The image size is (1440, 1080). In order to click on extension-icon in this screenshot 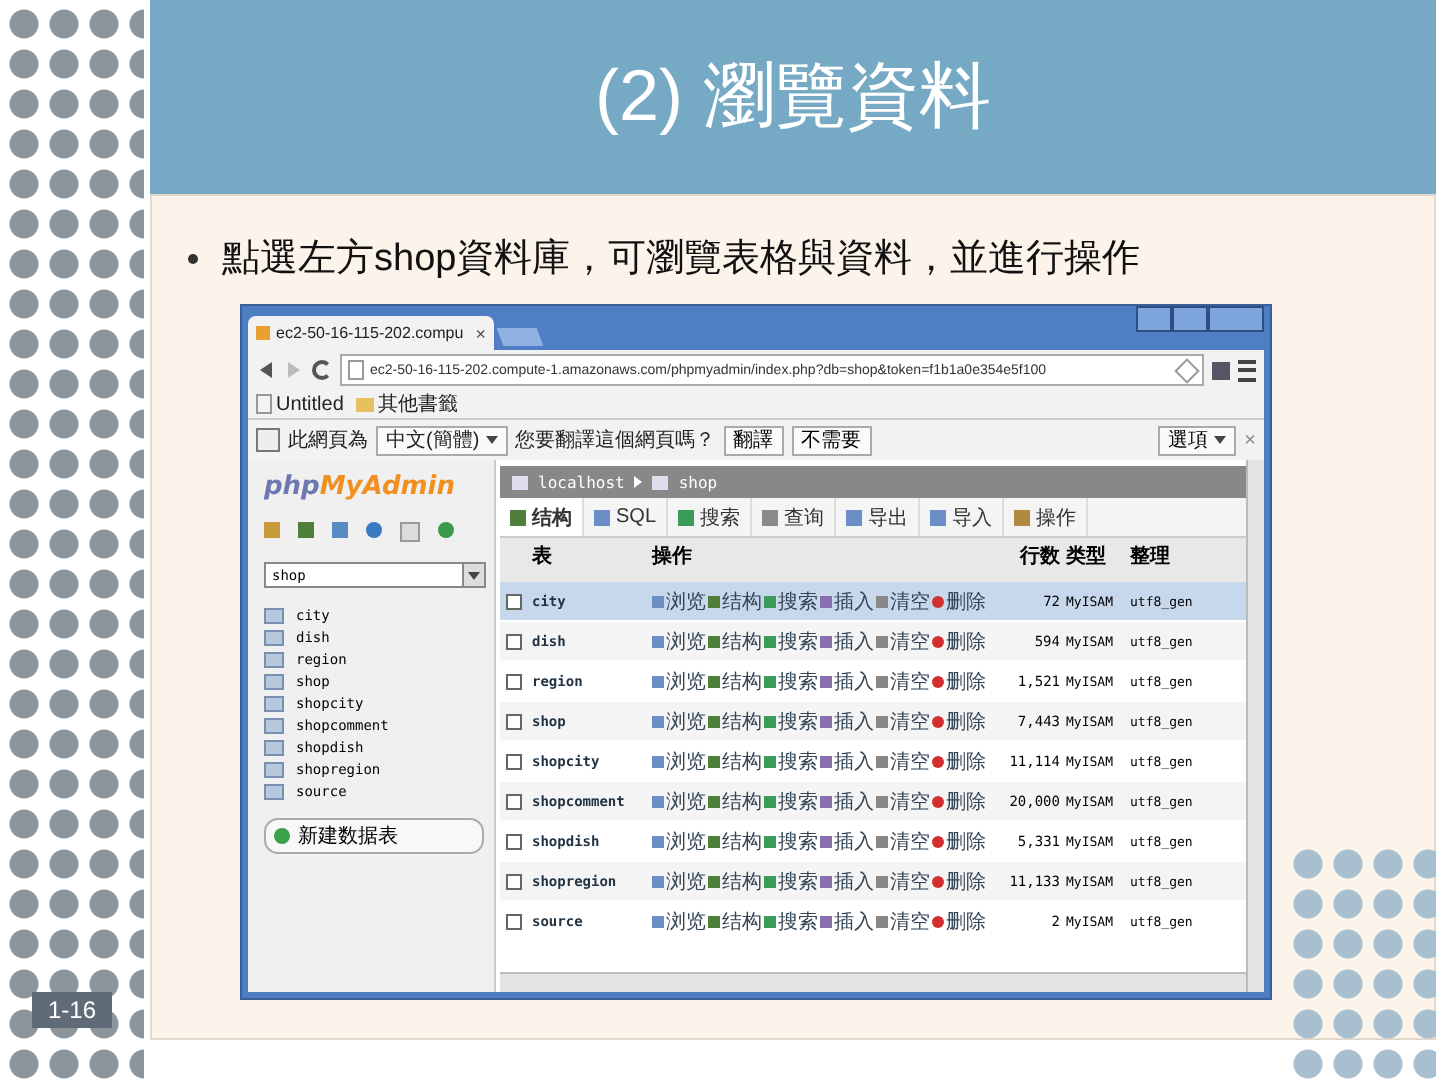, I will do `click(1221, 370)`.